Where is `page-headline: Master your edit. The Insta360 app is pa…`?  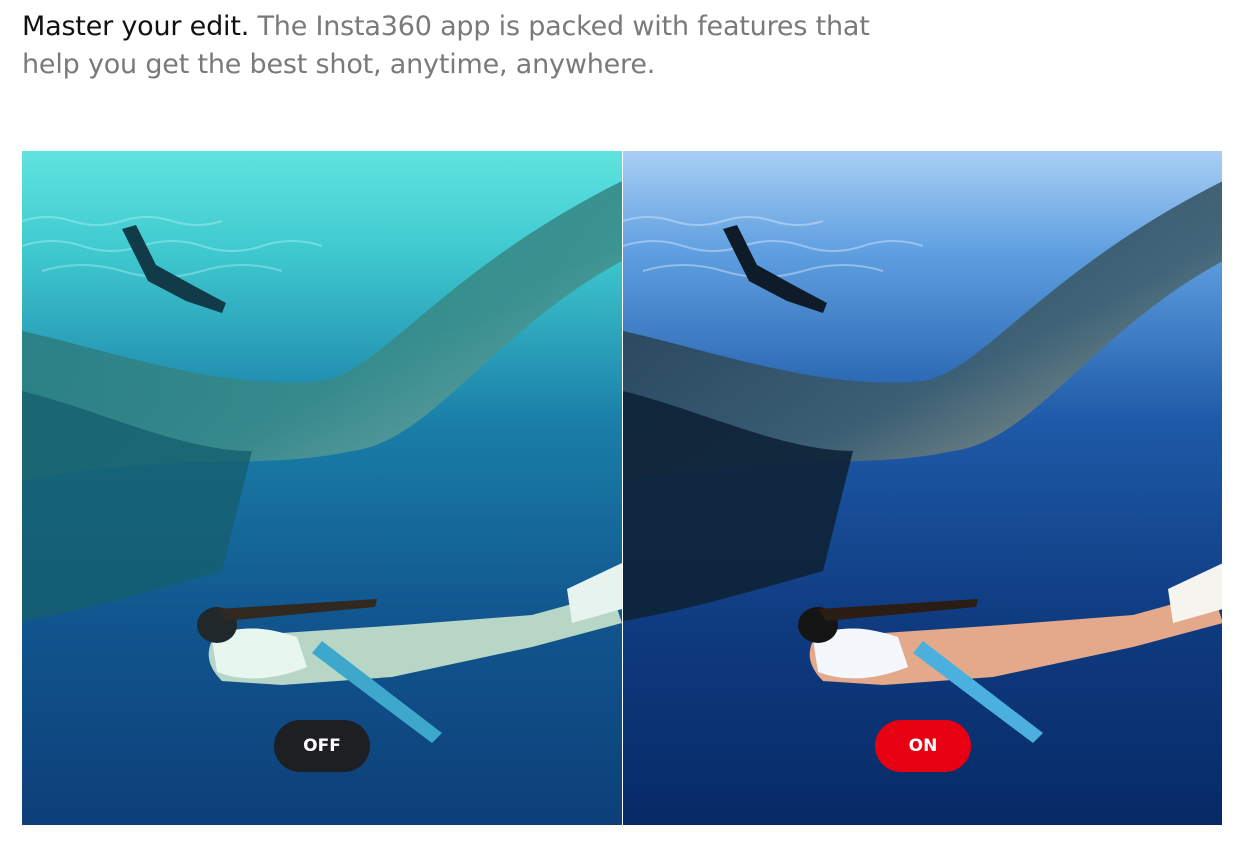 page-headline: Master your edit. The Insta360 app is pa… is located at coordinates (452, 46).